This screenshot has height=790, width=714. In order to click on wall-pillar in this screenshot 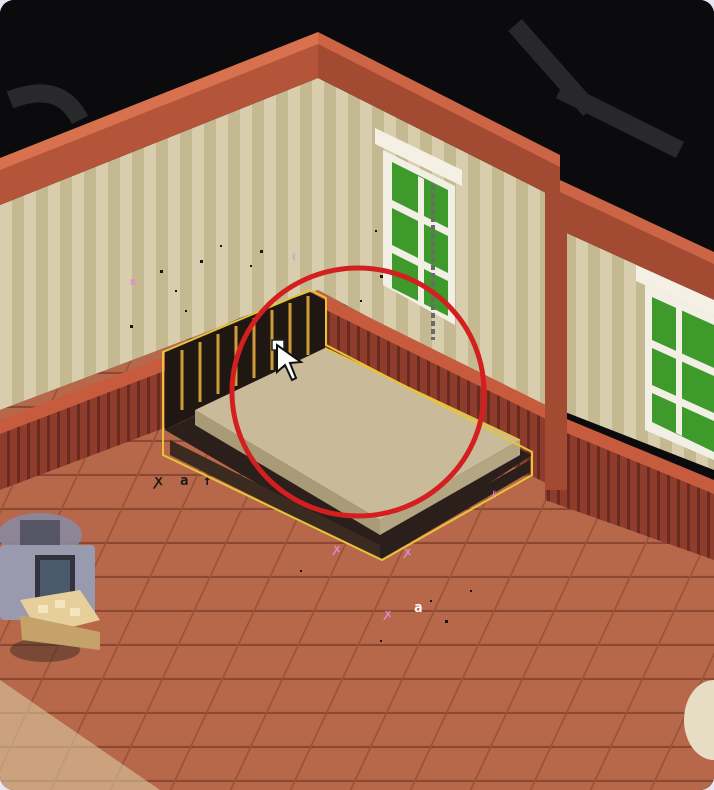, I will do `click(556, 340)`.